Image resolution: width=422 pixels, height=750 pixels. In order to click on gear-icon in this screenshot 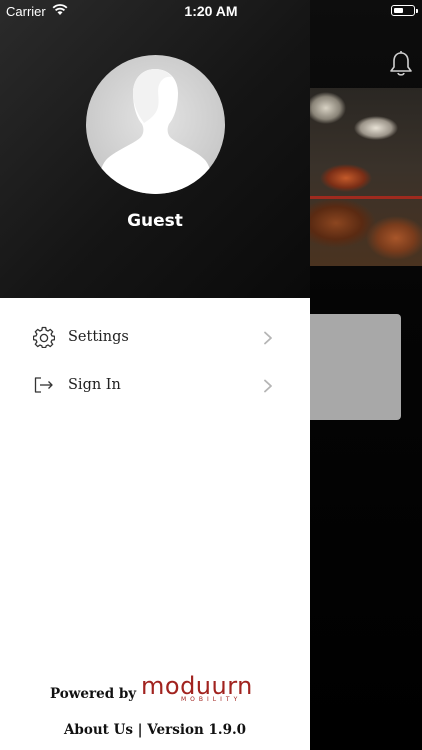, I will do `click(44, 337)`.